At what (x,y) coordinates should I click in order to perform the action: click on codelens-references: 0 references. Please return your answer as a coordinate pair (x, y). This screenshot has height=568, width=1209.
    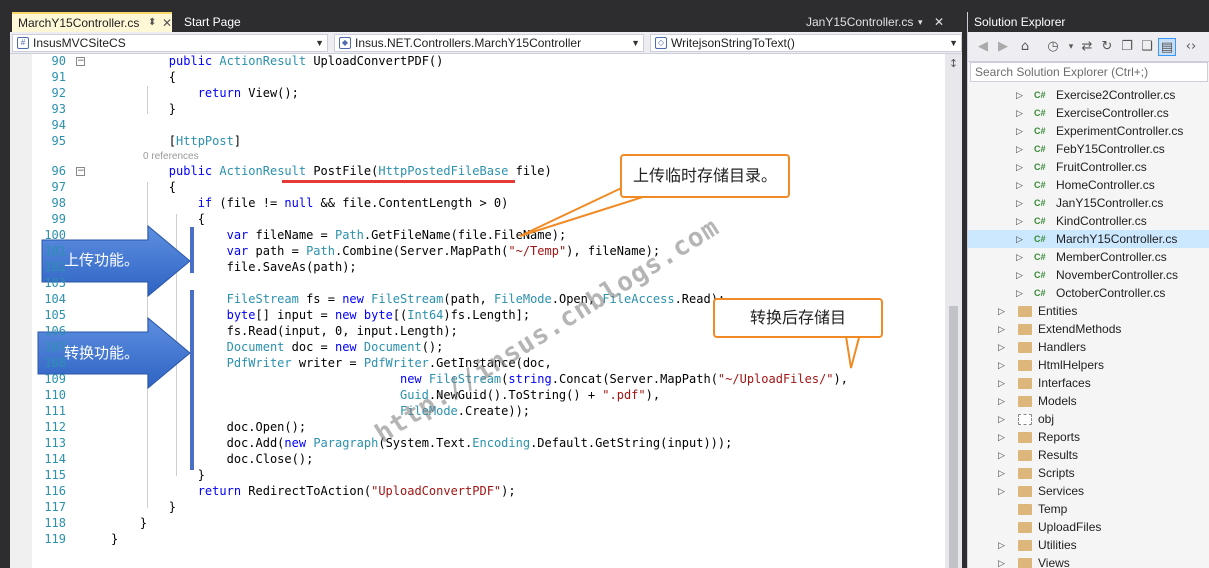
    Looking at the image, I should click on (171, 156).